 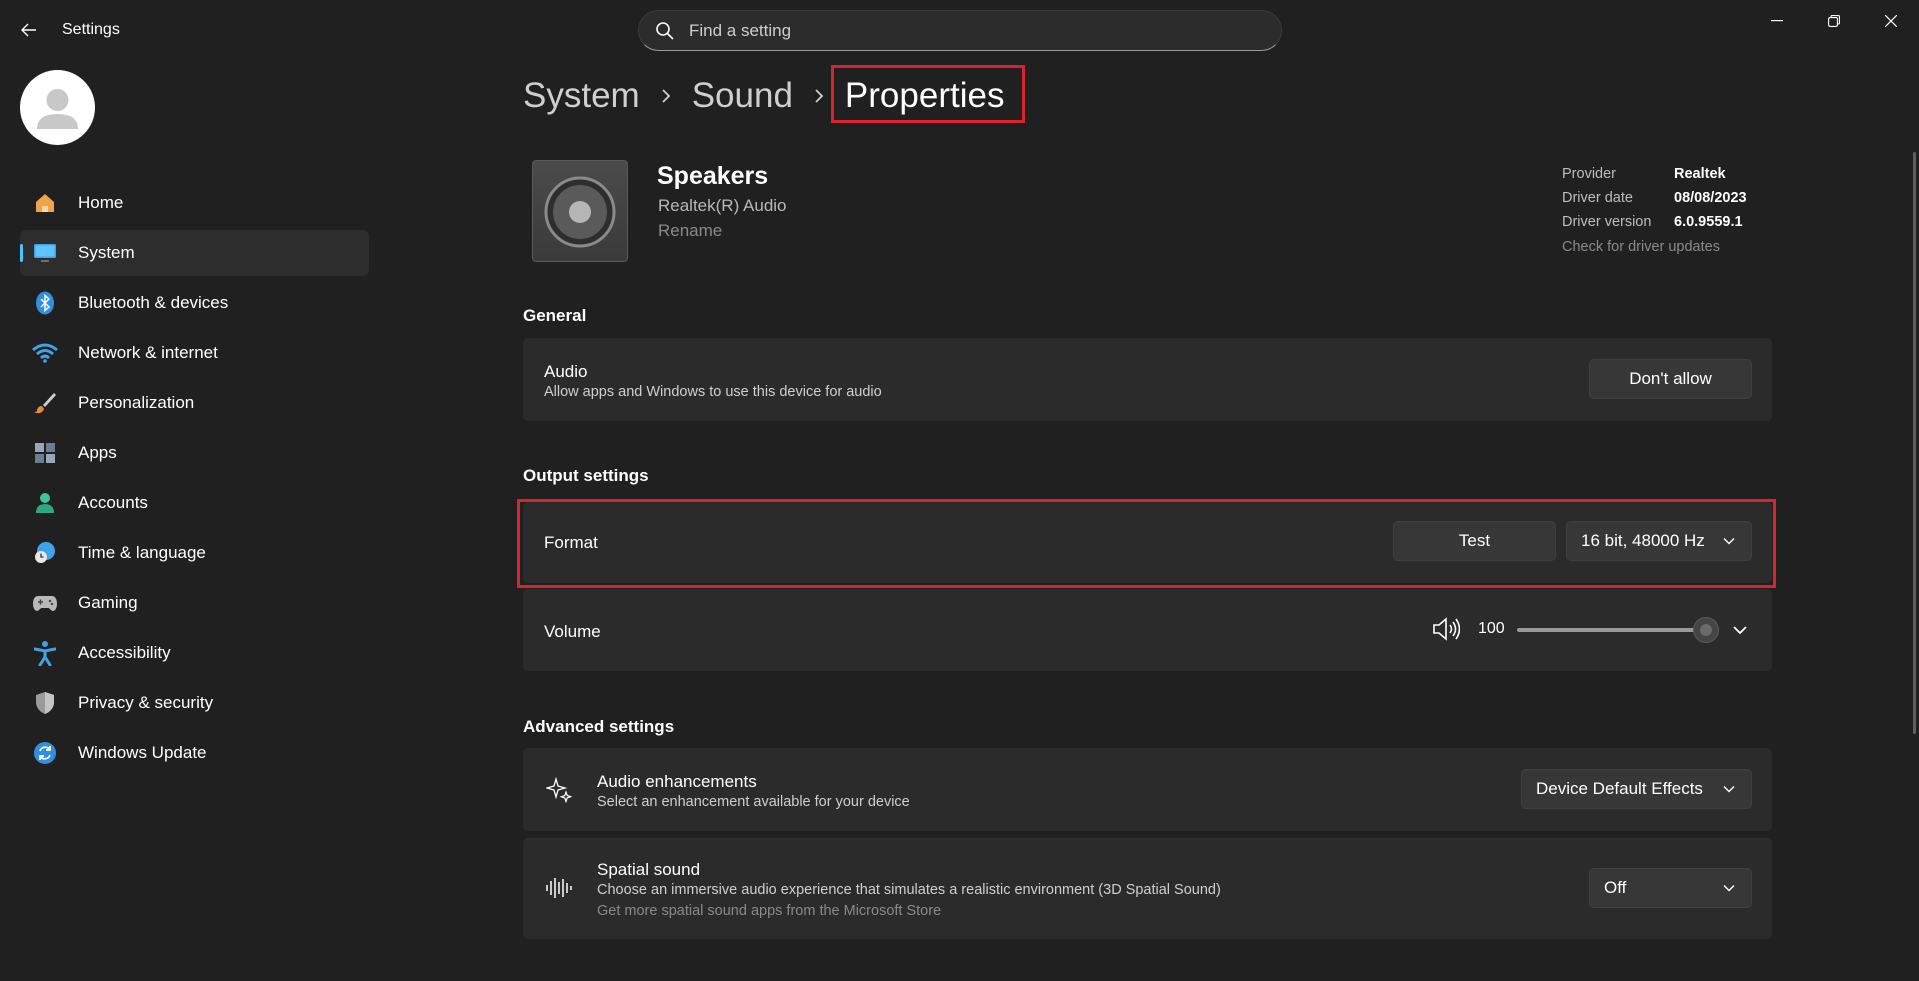 What do you see at coordinates (742, 96) in the screenshot?
I see `breadcrumb-sound: Sound` at bounding box center [742, 96].